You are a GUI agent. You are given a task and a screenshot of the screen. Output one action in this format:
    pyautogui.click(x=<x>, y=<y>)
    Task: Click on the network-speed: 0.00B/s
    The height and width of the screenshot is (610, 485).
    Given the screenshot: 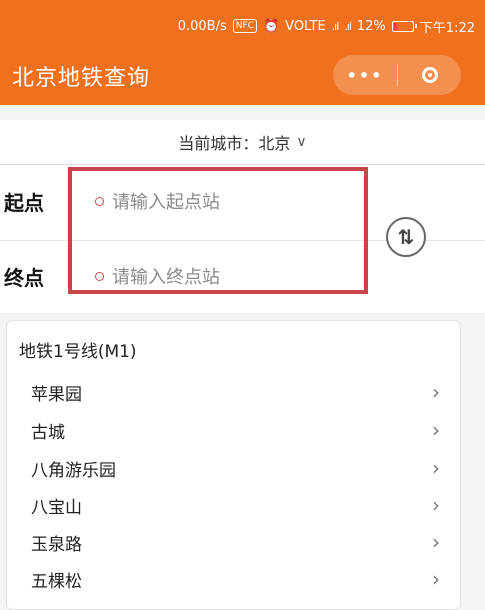 What is the action you would take?
    pyautogui.click(x=202, y=26)
    